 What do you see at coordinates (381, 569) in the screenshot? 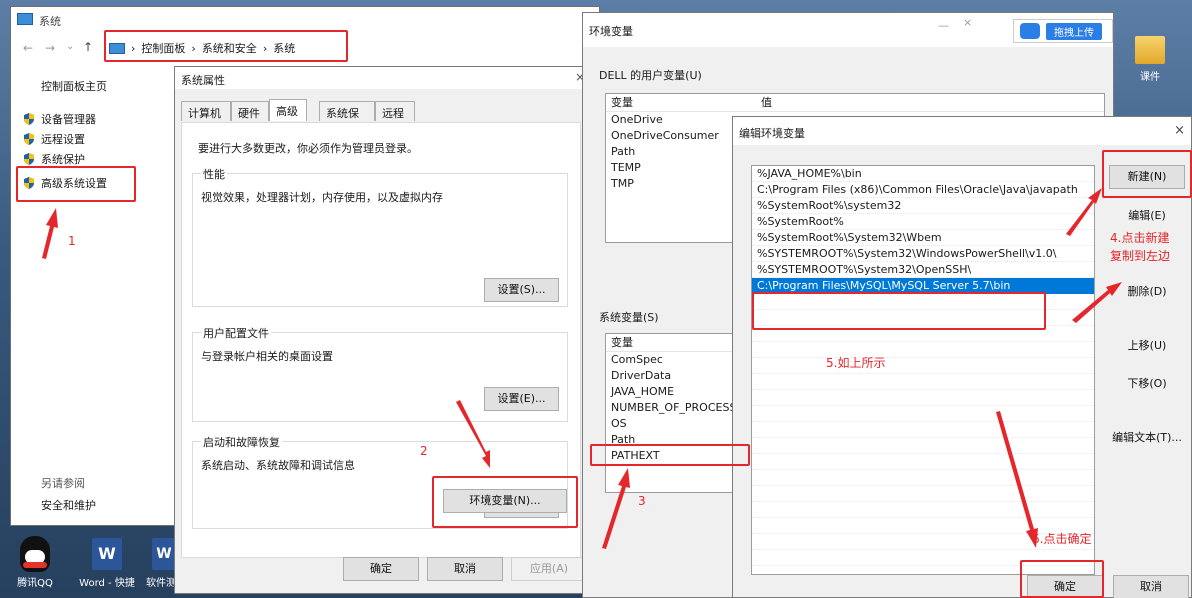
I see `ok-button: 确定` at bounding box center [381, 569].